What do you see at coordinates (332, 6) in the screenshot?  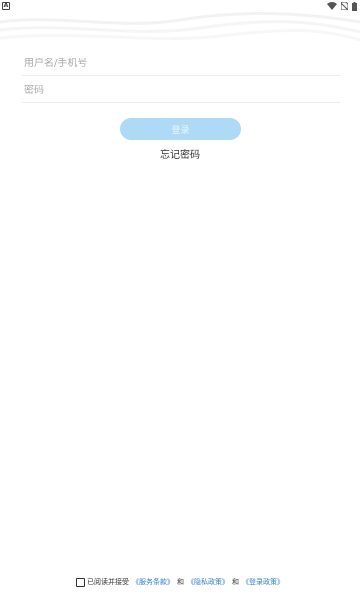 I see `wifi-icon` at bounding box center [332, 6].